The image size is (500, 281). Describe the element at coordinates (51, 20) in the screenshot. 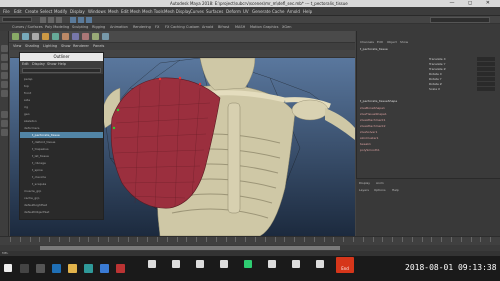

I see `open-scene-icon` at that location.